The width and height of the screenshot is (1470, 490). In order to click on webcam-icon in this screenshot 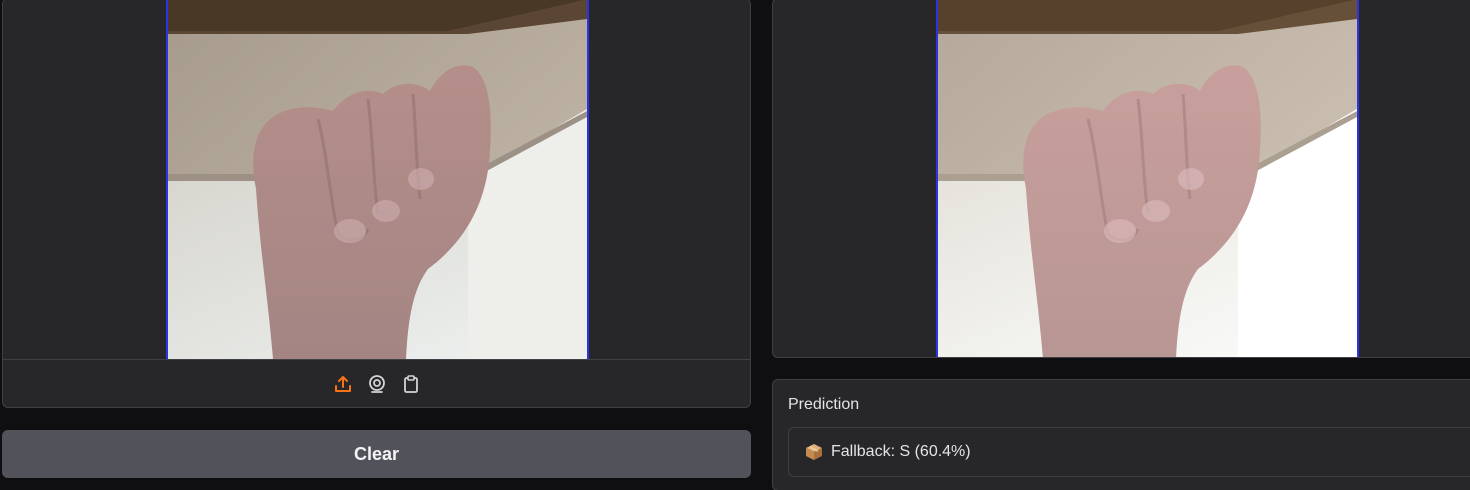, I will do `click(377, 384)`.